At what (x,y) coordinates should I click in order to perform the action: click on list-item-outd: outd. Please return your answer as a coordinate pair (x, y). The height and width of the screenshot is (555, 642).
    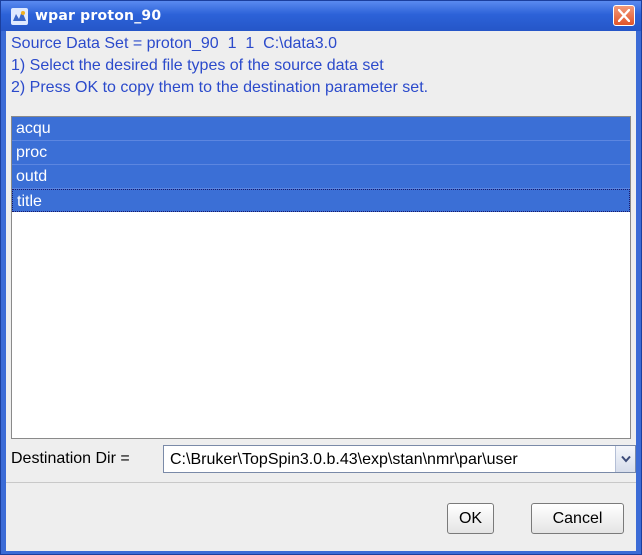
    Looking at the image, I should click on (321, 177).